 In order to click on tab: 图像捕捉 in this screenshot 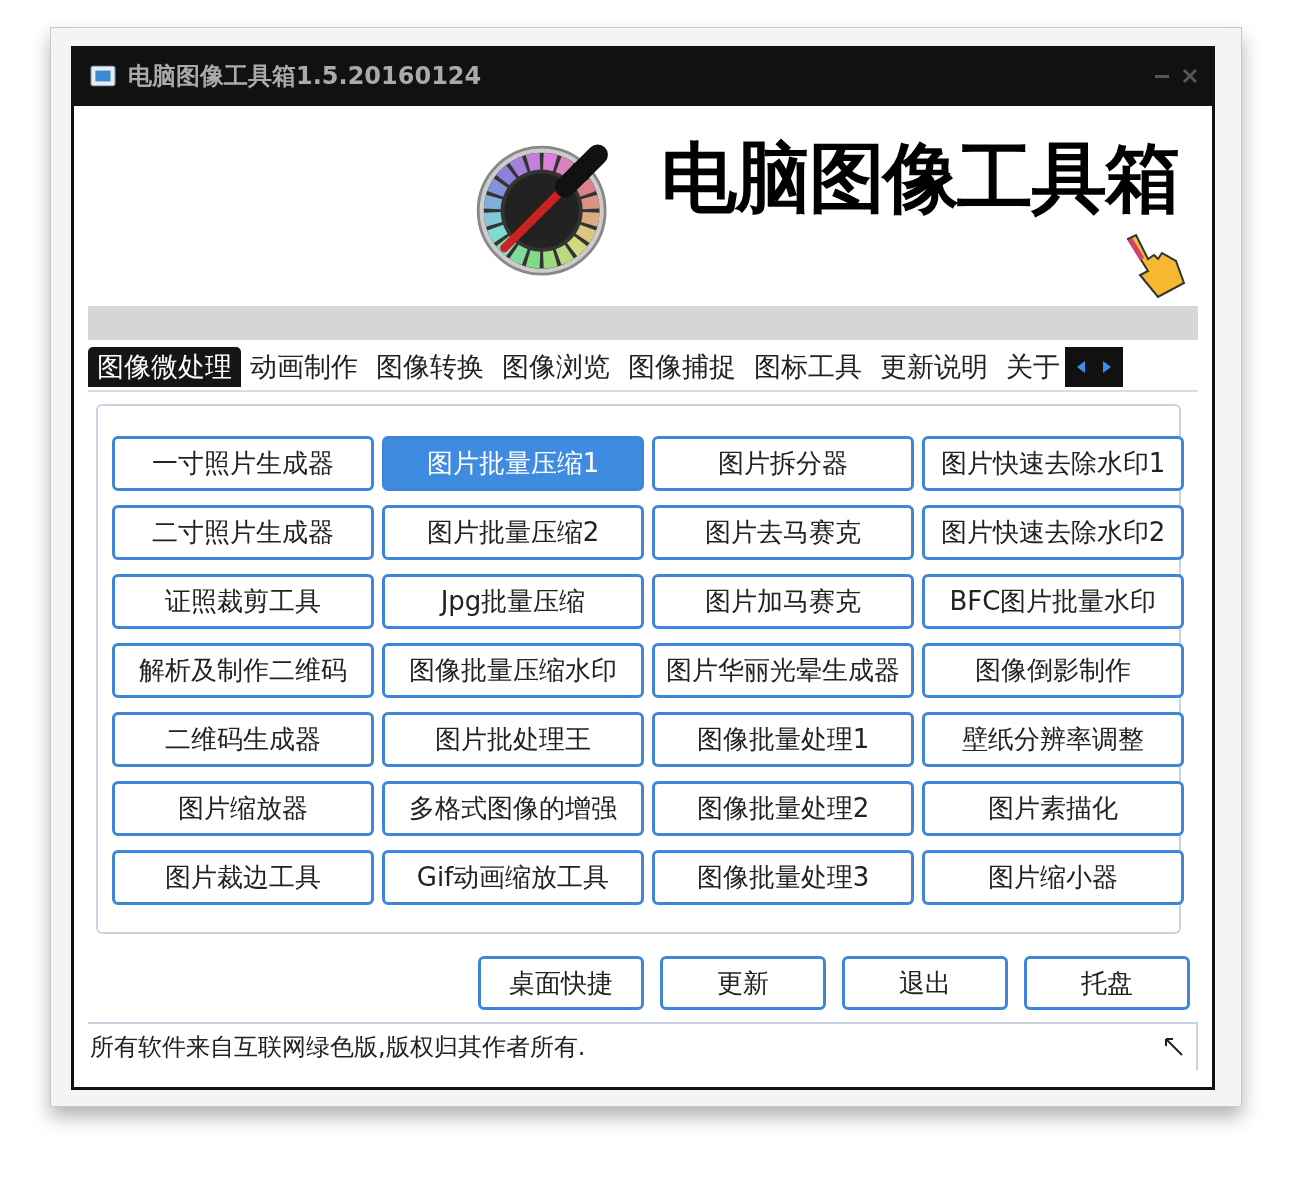, I will do `click(682, 367)`.